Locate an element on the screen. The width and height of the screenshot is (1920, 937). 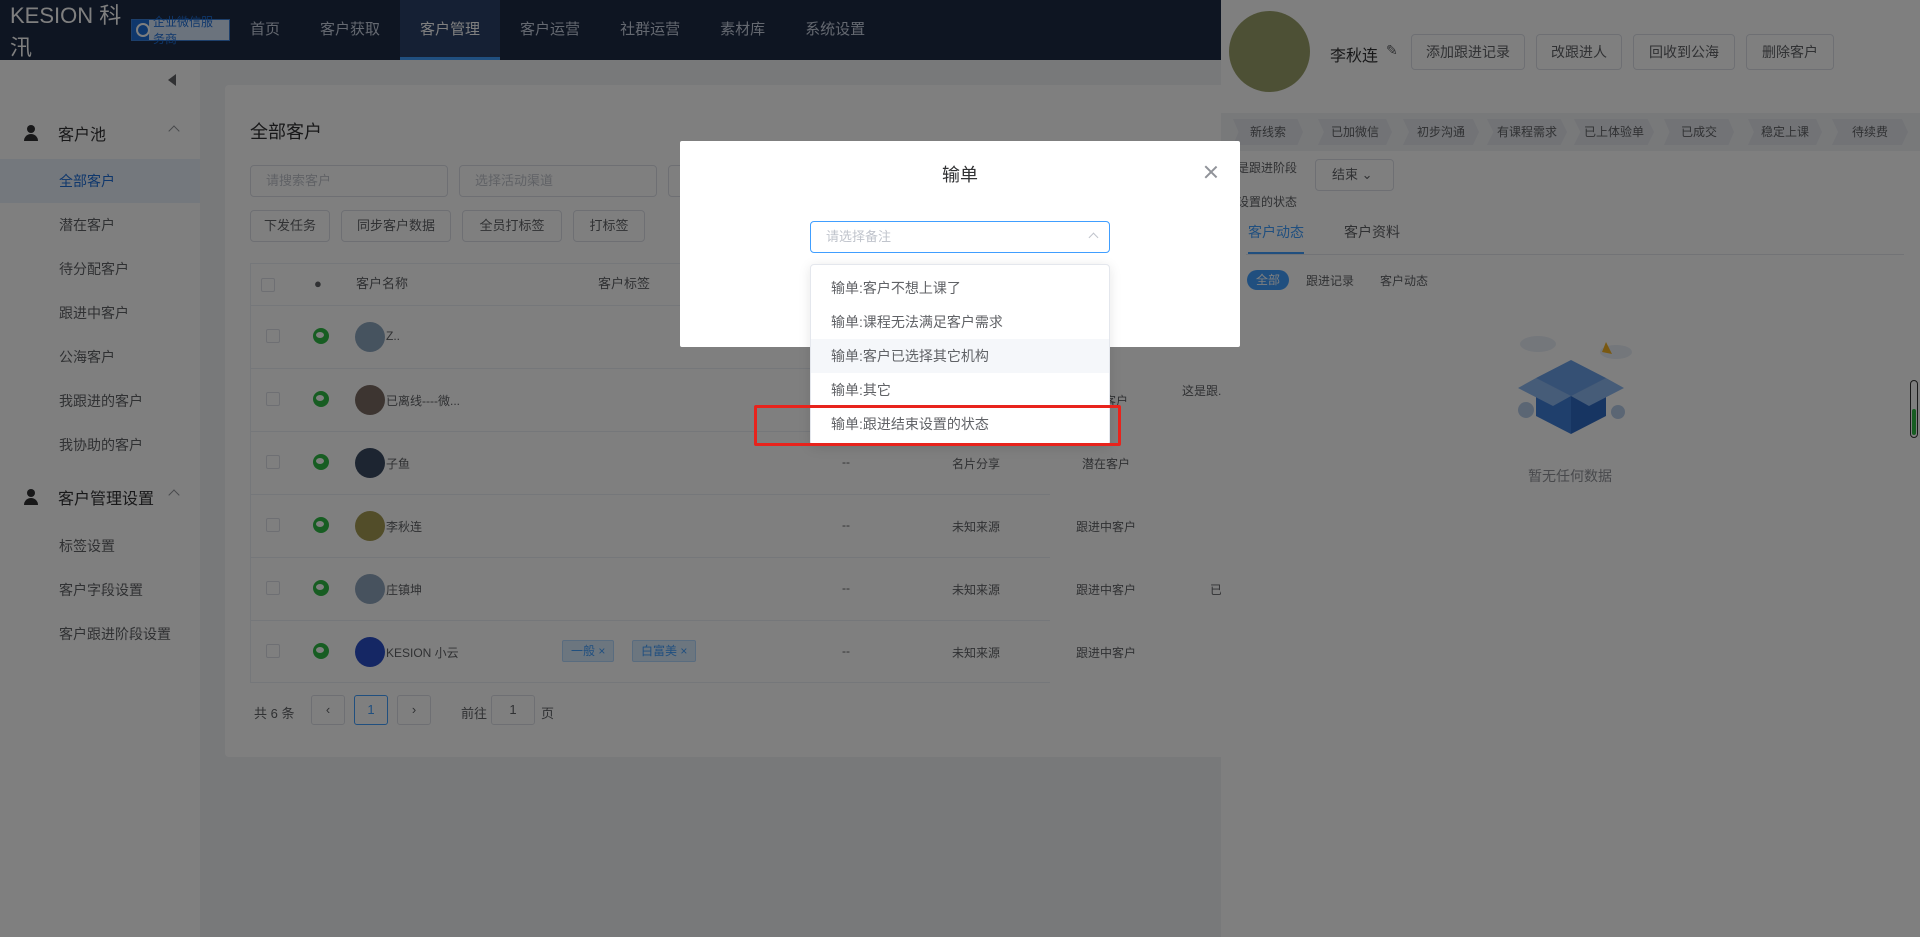
dropdown-option: 输单:客户已选择其它机构 is located at coordinates (960, 356).